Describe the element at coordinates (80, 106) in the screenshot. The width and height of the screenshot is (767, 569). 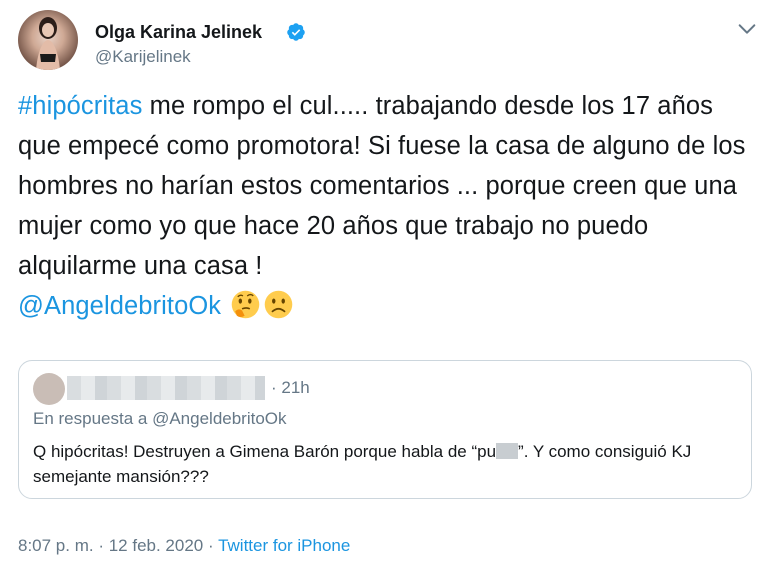
I see `hashtag-link: #hipócritas` at that location.